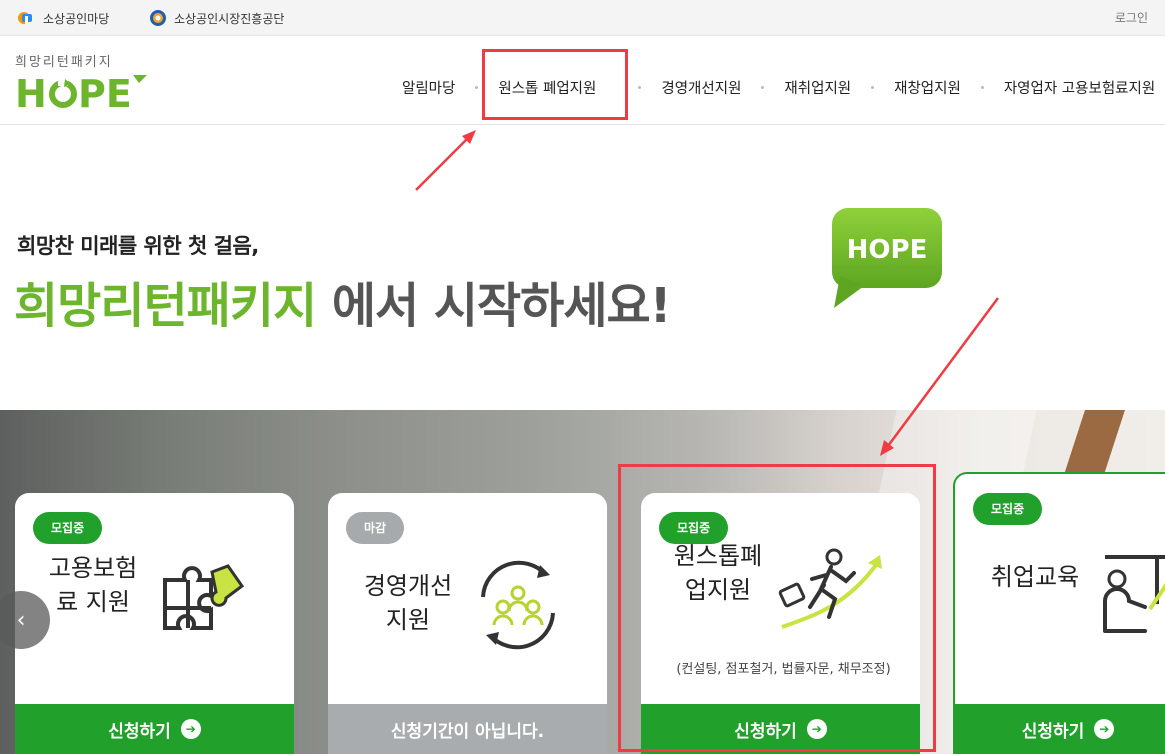 This screenshot has width=1165, height=754. What do you see at coordinates (64, 62) in the screenshot?
I see `logo-subtitle: 희망리턴패키지` at bounding box center [64, 62].